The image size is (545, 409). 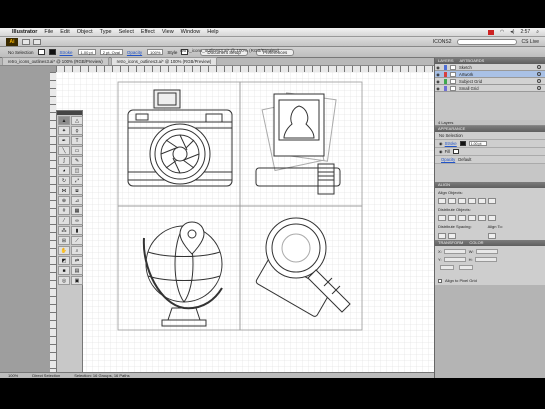 What do you see at coordinates (37, 41) in the screenshot?
I see `arrange-documents-icon` at bounding box center [37, 41].